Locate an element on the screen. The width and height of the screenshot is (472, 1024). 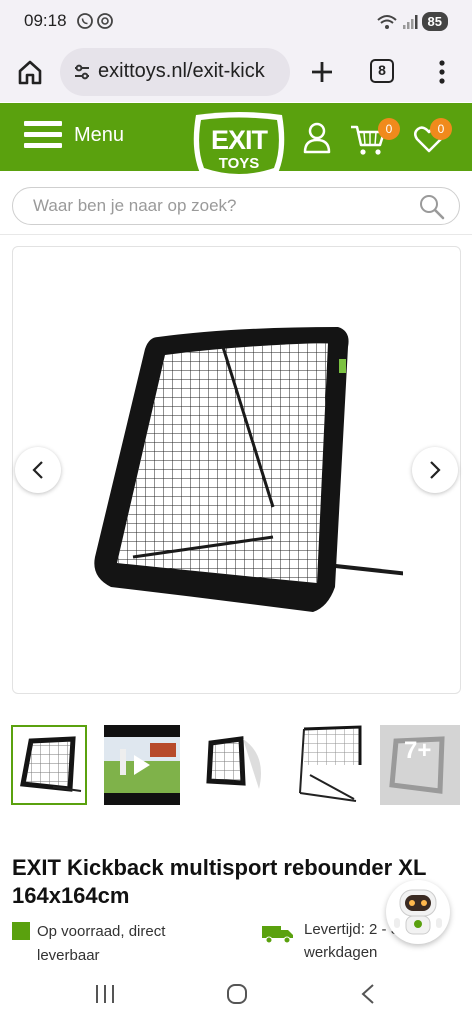
exit-toys-logo: EXIT TOYS is located at coordinates (239, 149).